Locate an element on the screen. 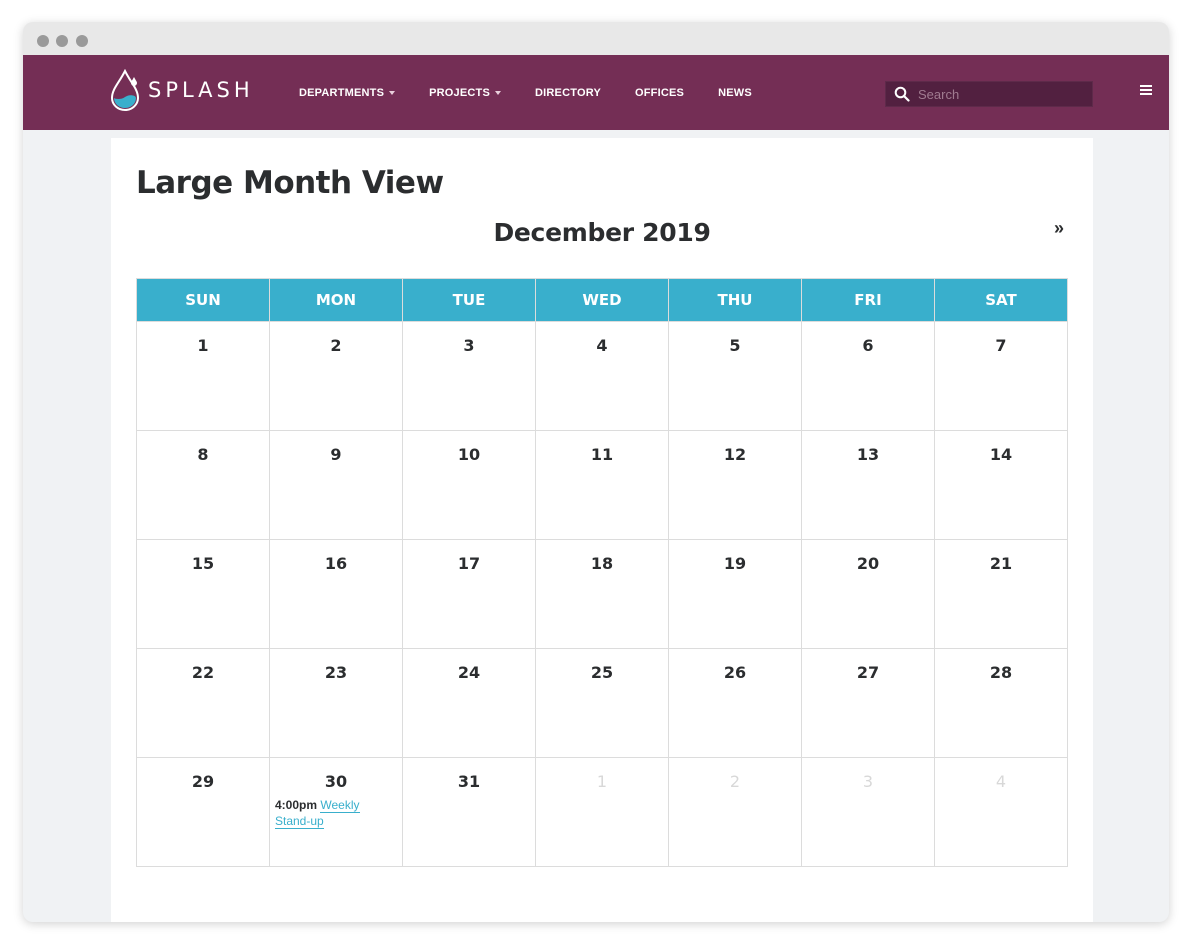 Image resolution: width=1192 pixels, height=945 pixels. calendar-day-cell: 28 is located at coordinates (1001, 703).